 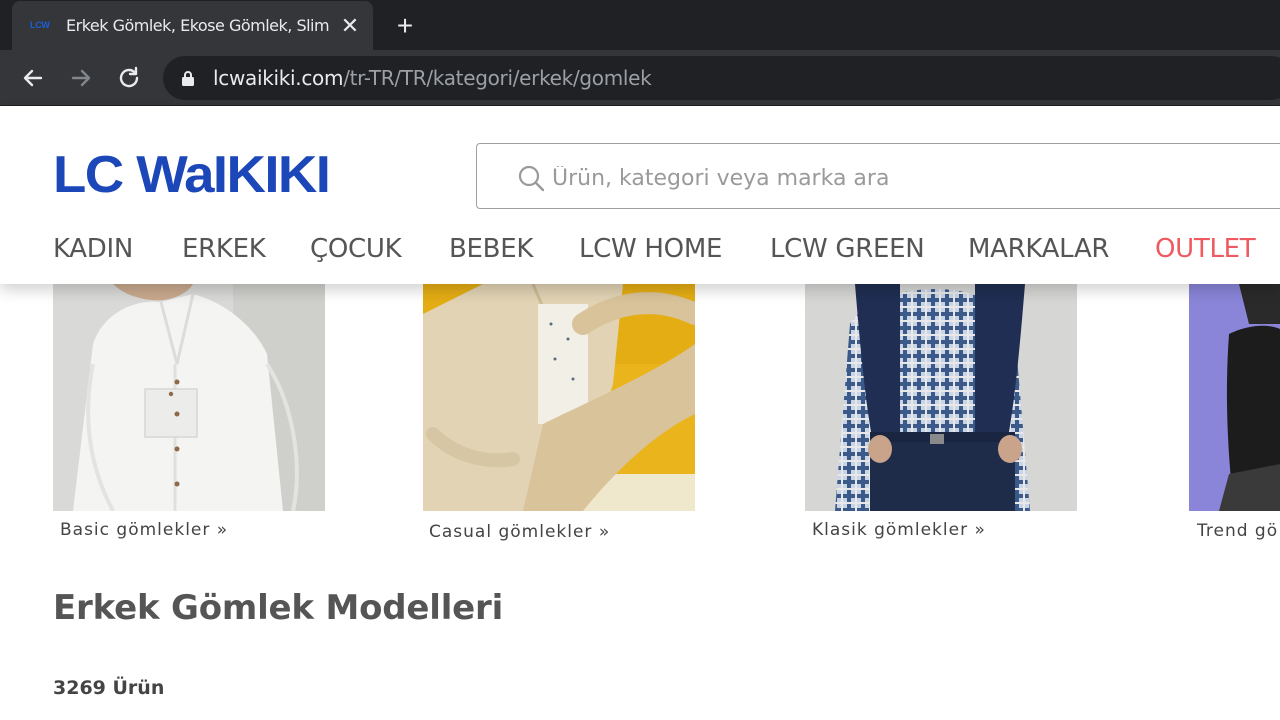 I want to click on reload-icon, so click(x=129, y=78).